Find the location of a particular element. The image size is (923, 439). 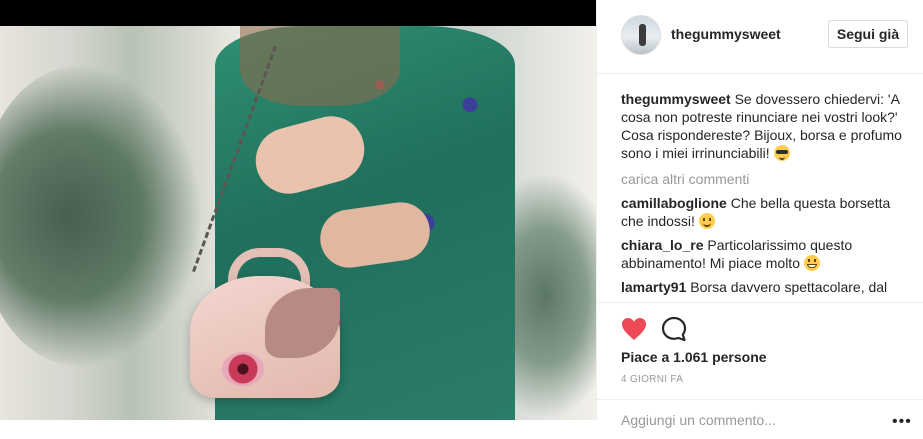

comment-bubble-icon is located at coordinates (674, 329).